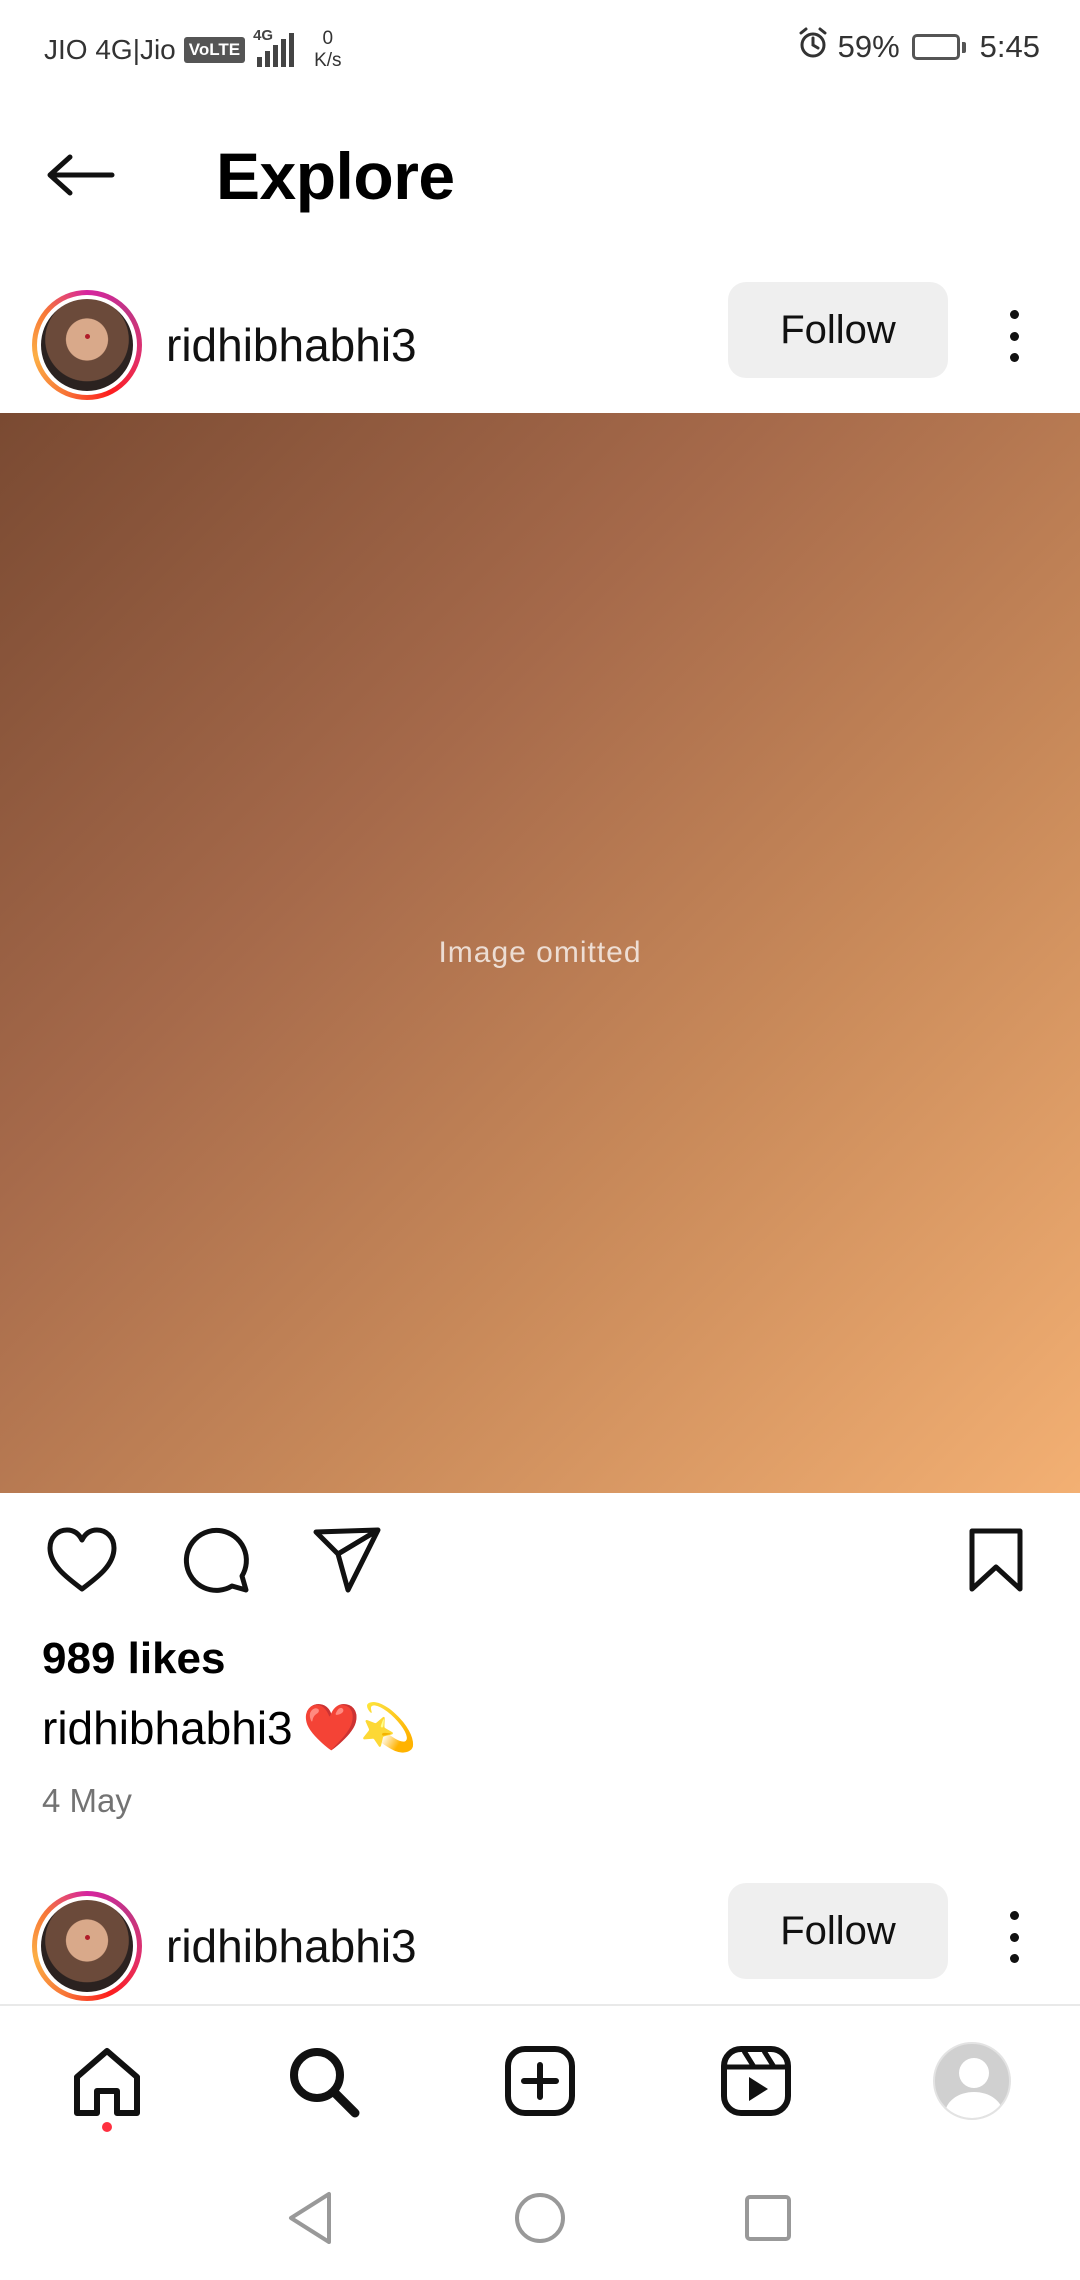  What do you see at coordinates (167, 1728) in the screenshot?
I see `caption-username: ridhibhabhi3` at bounding box center [167, 1728].